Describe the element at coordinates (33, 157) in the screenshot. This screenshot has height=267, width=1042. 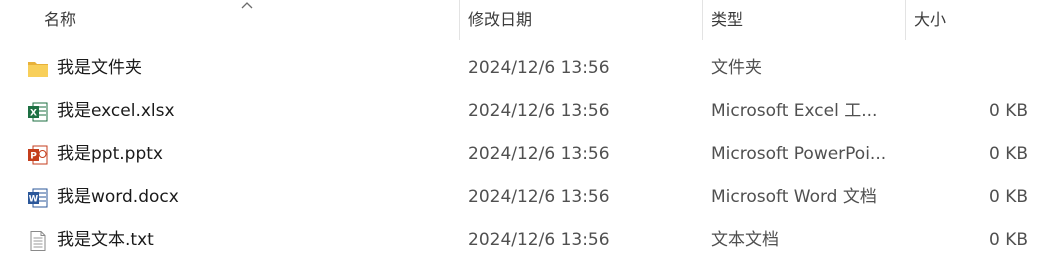
I see `svg-text: P` at that location.